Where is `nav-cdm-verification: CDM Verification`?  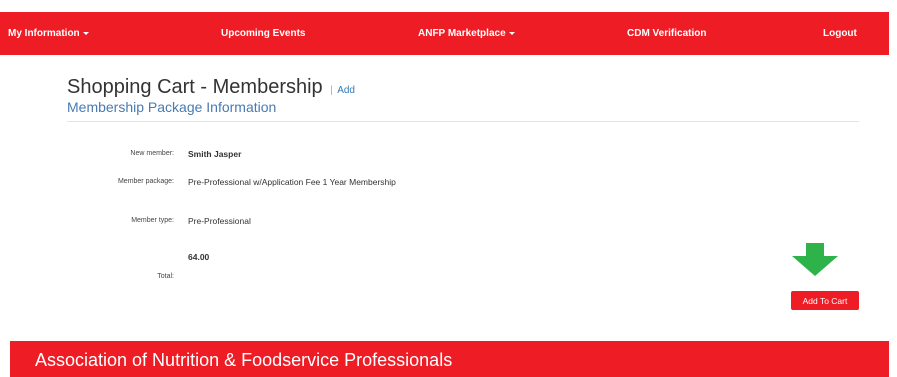
nav-cdm-verification: CDM Verification is located at coordinates (666, 33).